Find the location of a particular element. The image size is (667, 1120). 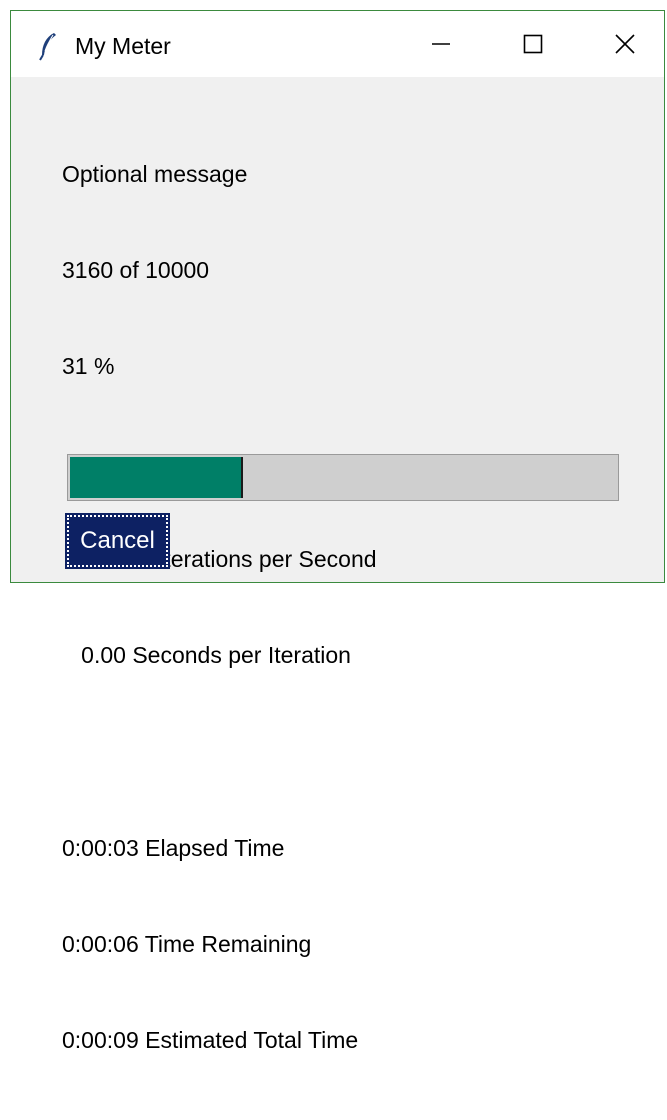

elapsed-time: 0:00:03 Elapsed Time is located at coordinates (173, 848).